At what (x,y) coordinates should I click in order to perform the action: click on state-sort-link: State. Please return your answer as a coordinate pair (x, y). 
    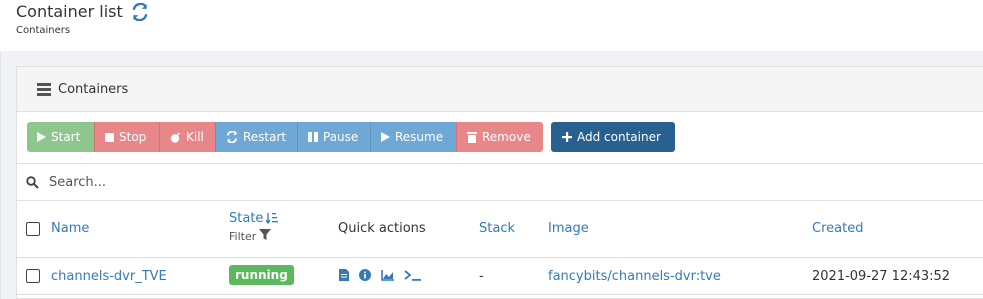
    Looking at the image, I should click on (254, 218).